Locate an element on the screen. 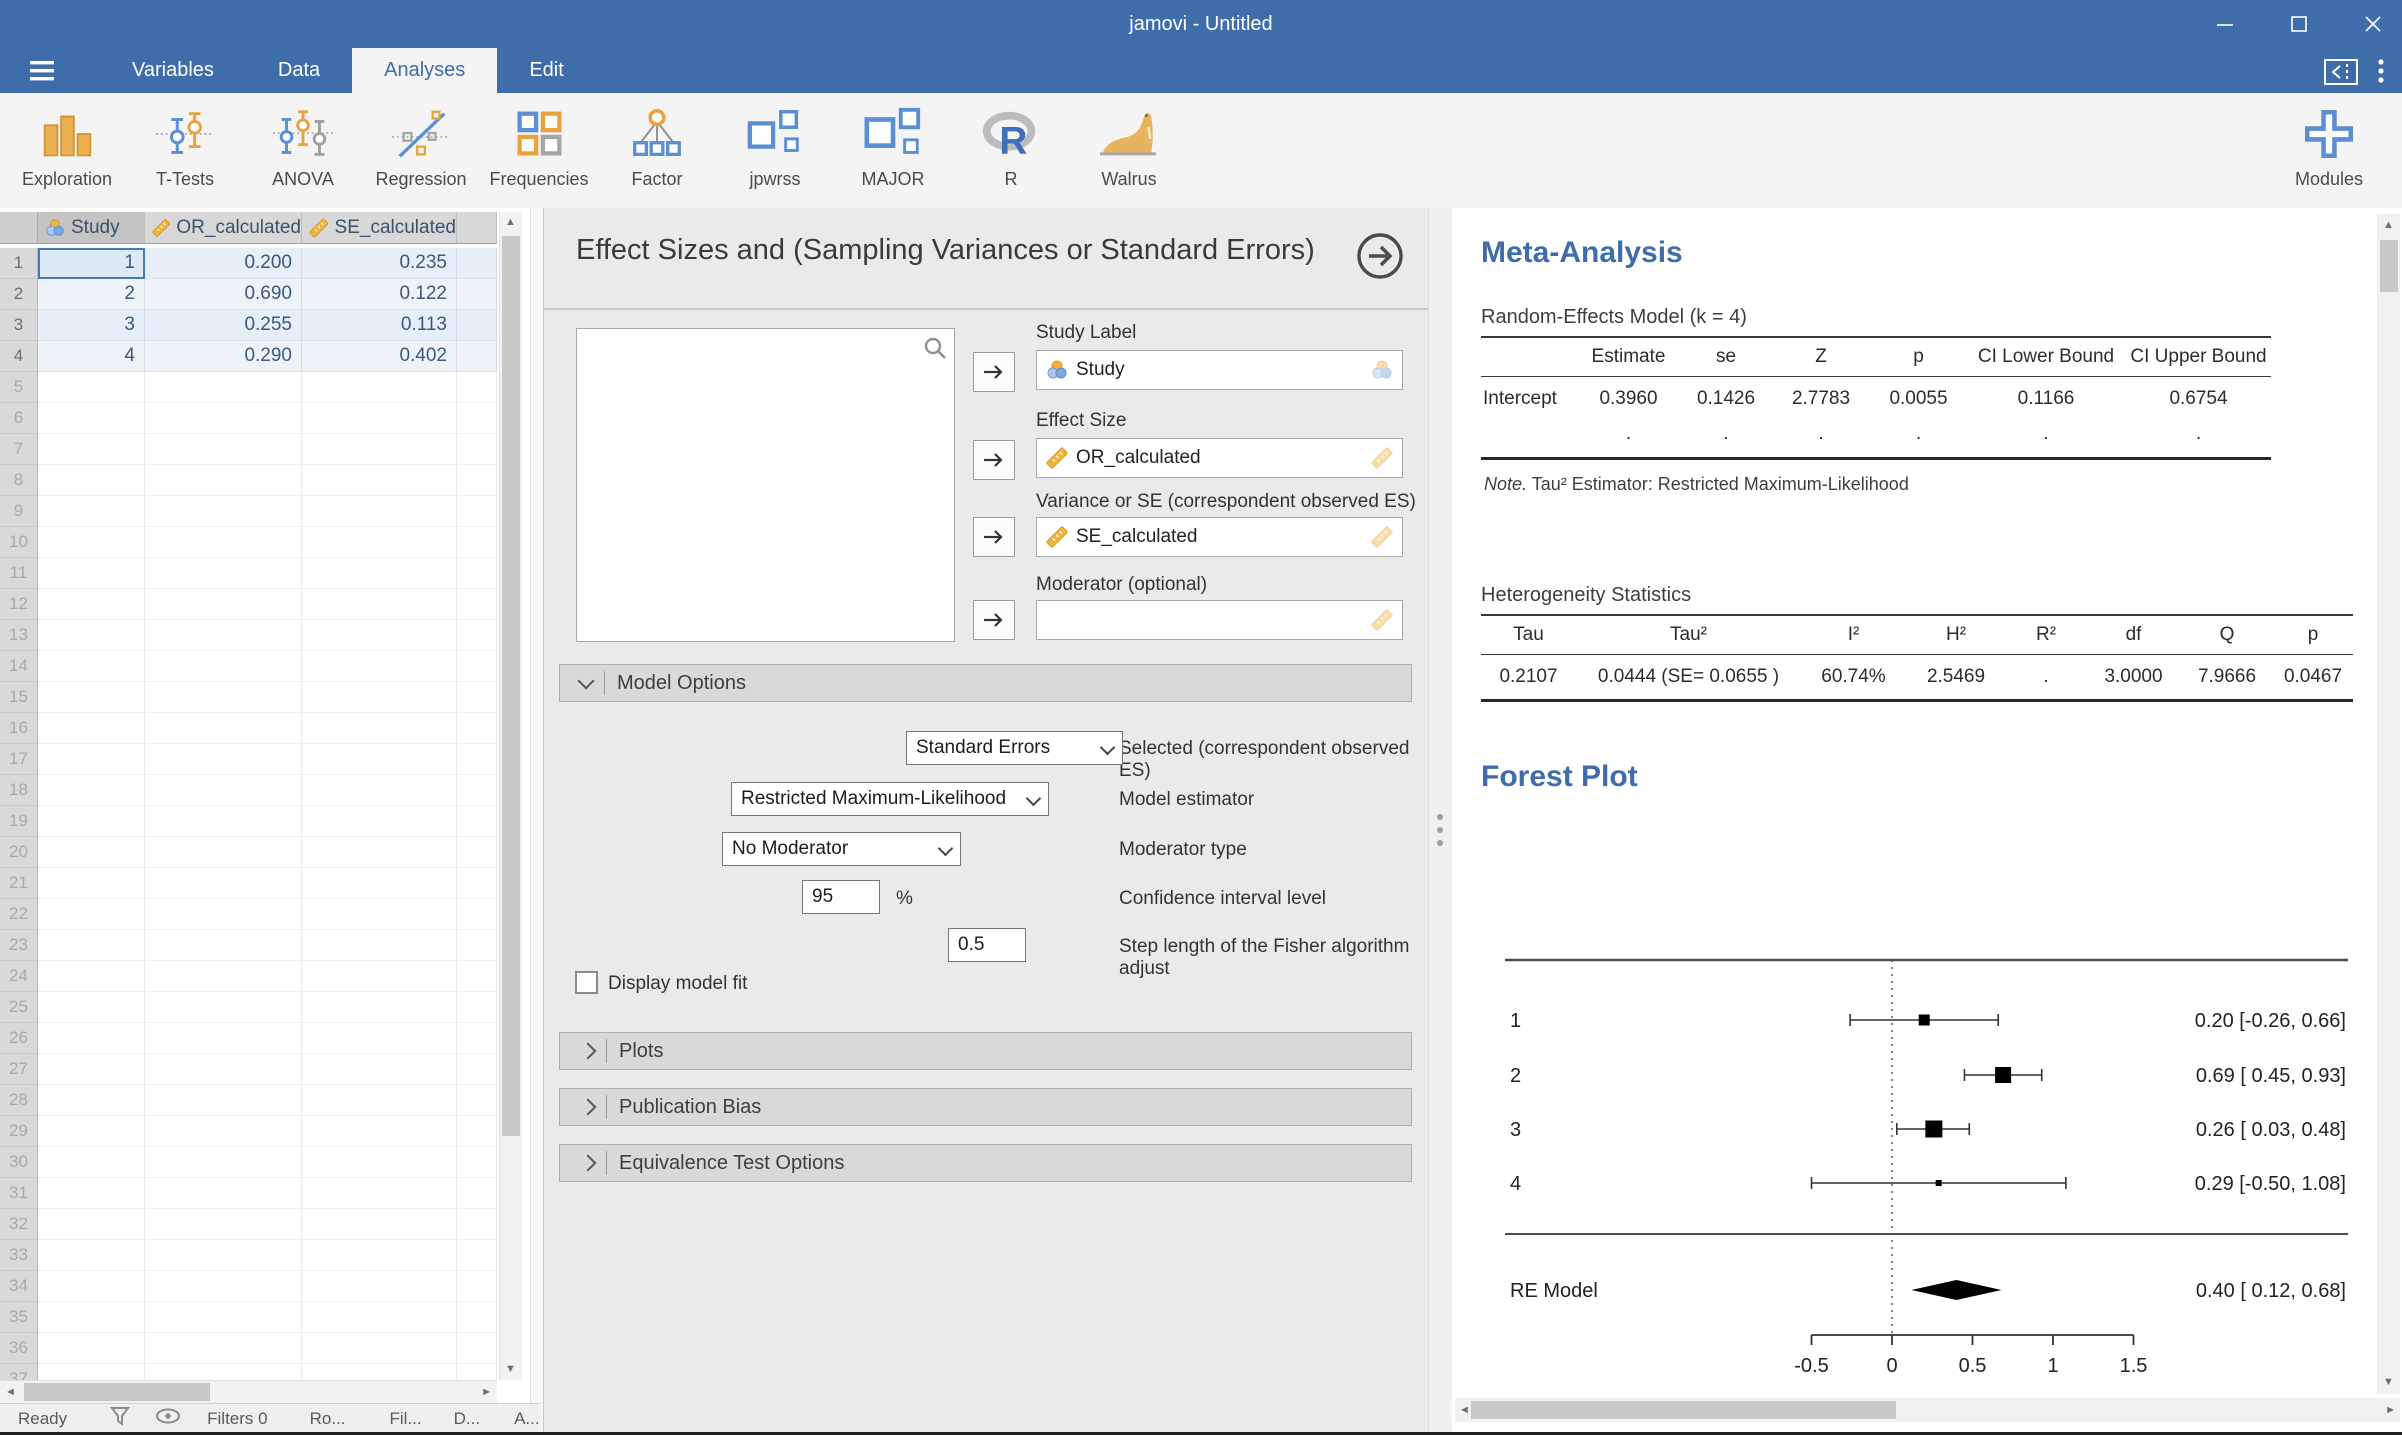  row-number: 25 is located at coordinates (19, 1007).